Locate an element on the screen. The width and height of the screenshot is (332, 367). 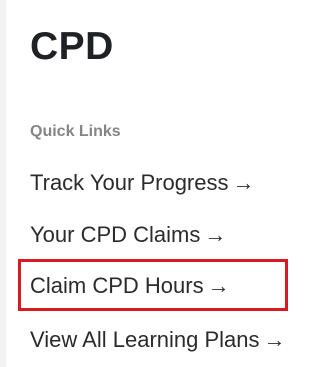
track-your-progress-link: Track Your Progress → is located at coordinates (142, 183).